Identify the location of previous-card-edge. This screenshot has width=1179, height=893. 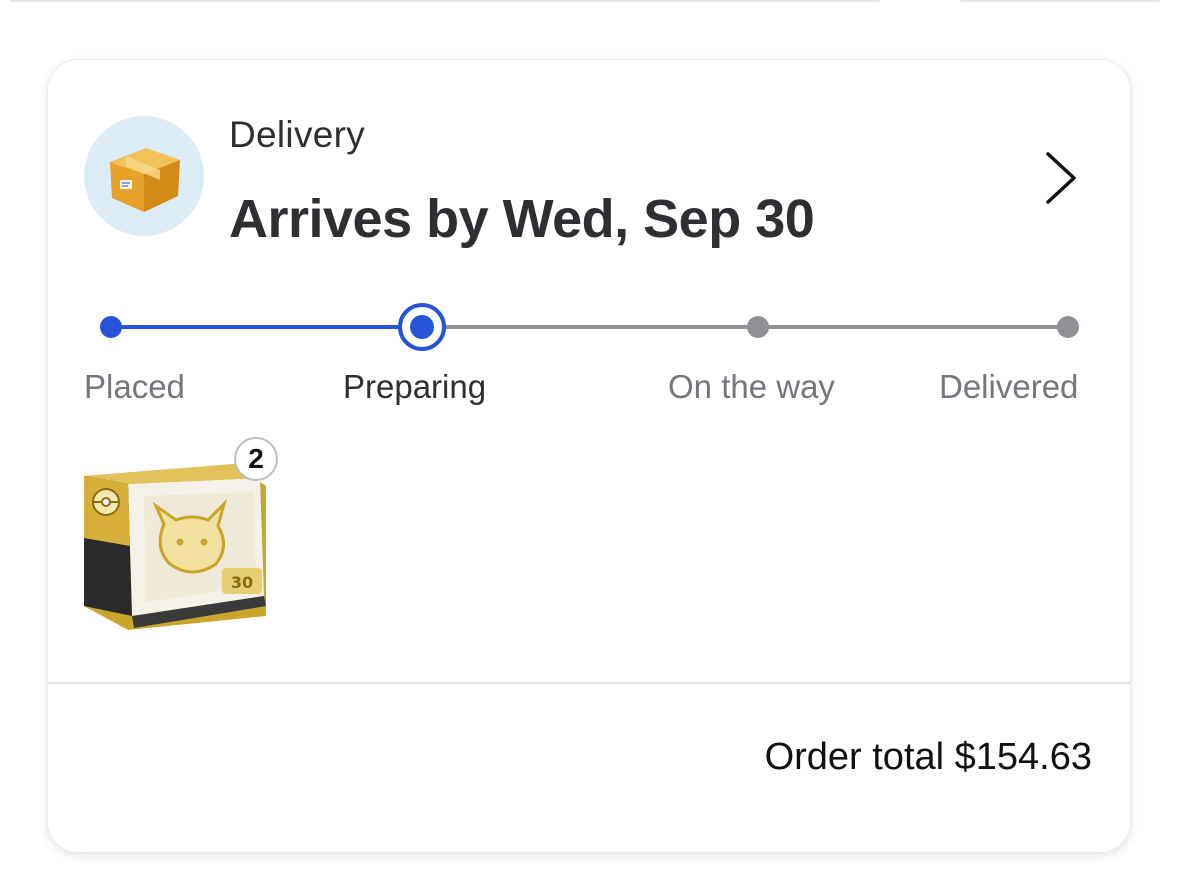
(589, 3).